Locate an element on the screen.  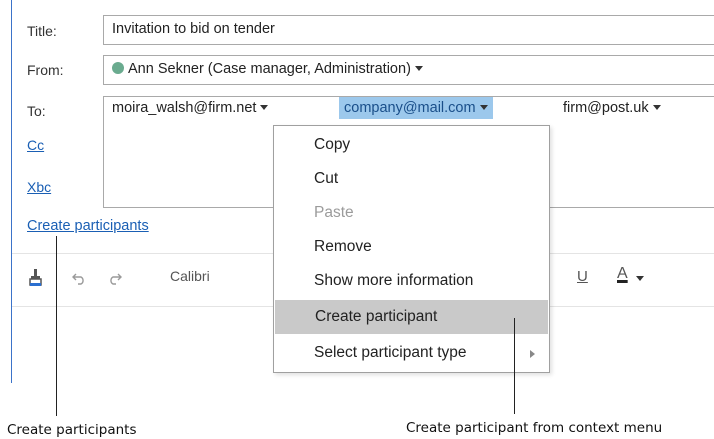
callout-create-participant-from-menu: Create participant from context menu is located at coordinates (534, 428).